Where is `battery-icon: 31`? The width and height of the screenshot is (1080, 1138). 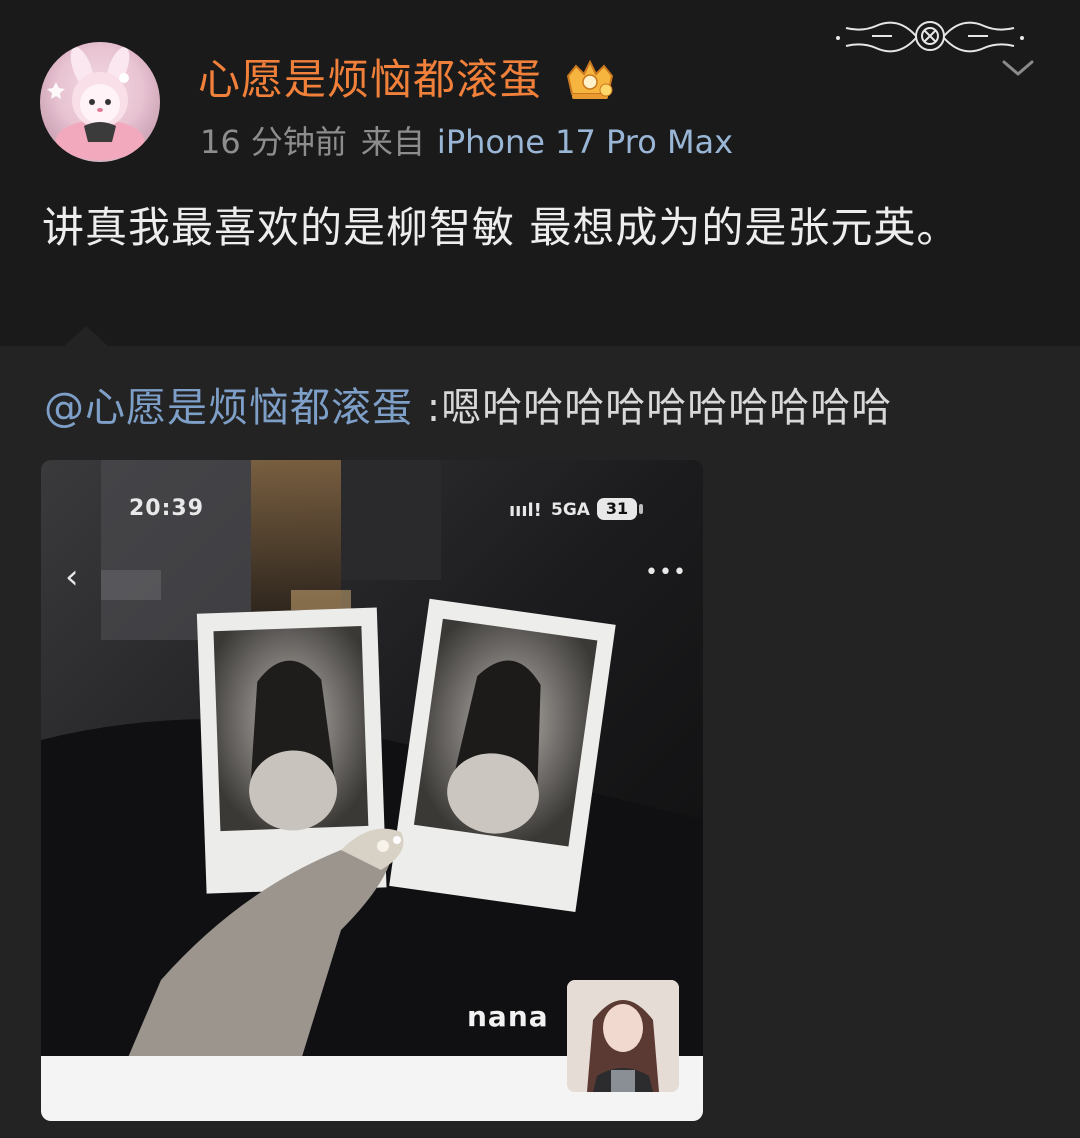
battery-icon: 31 is located at coordinates (617, 509).